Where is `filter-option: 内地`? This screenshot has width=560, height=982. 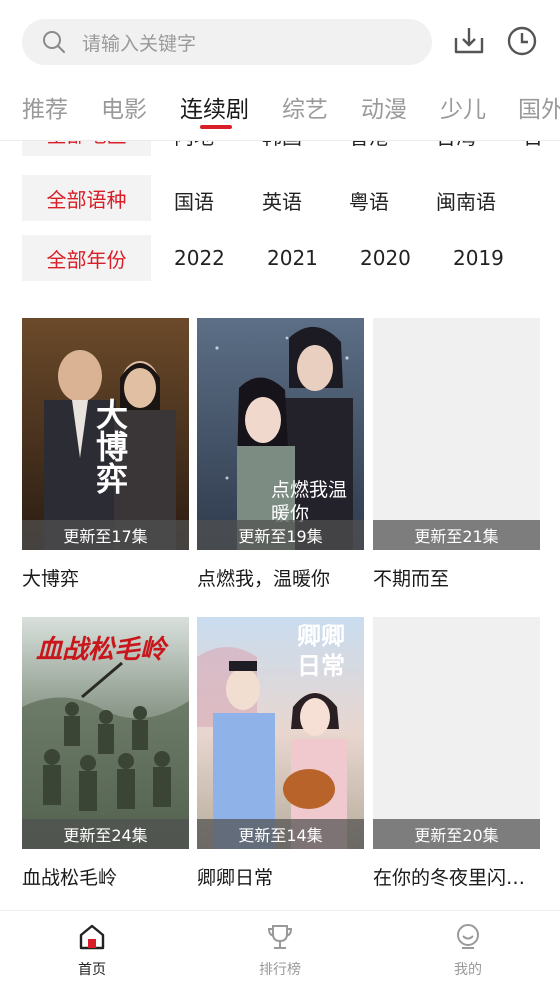 filter-option: 内地 is located at coordinates (194, 145).